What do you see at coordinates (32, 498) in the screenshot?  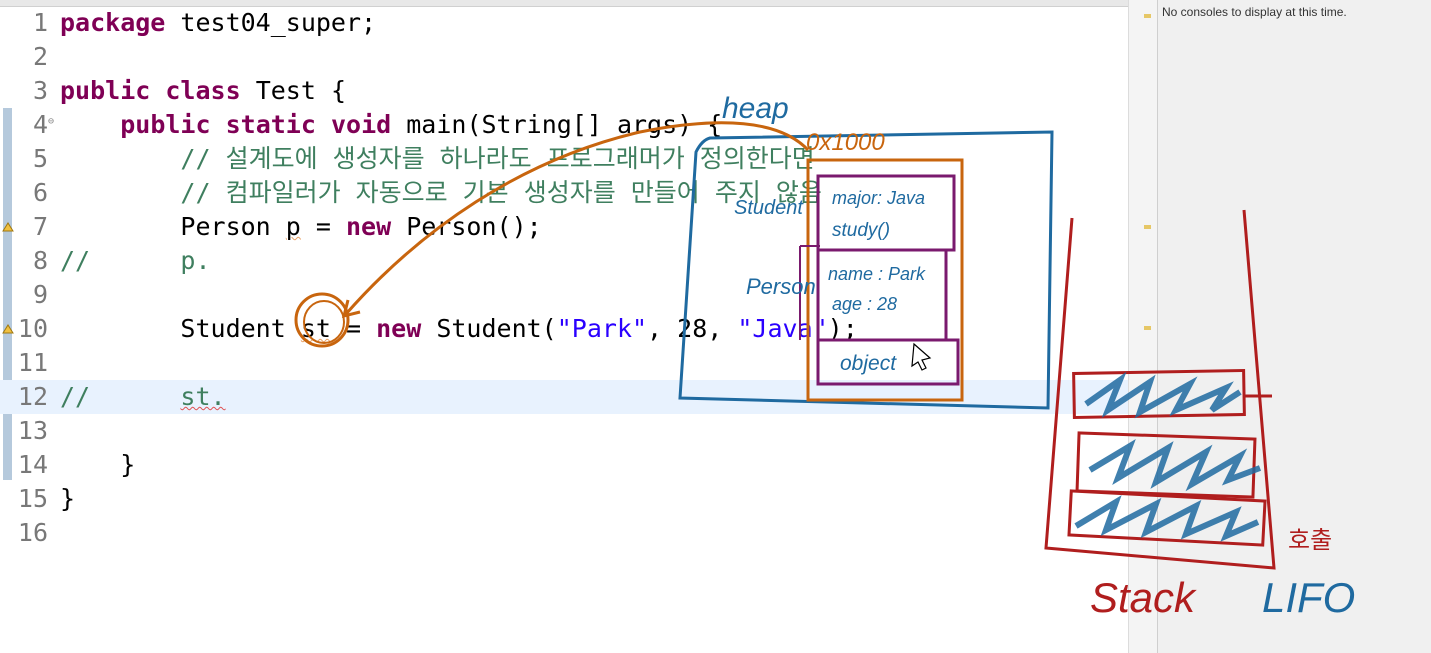 I see `line-number: 15` at bounding box center [32, 498].